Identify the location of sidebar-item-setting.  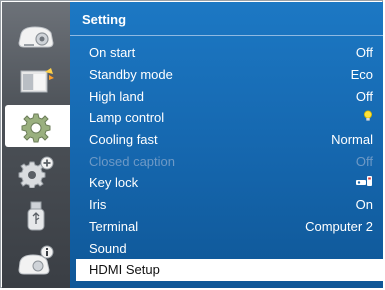
(38, 126).